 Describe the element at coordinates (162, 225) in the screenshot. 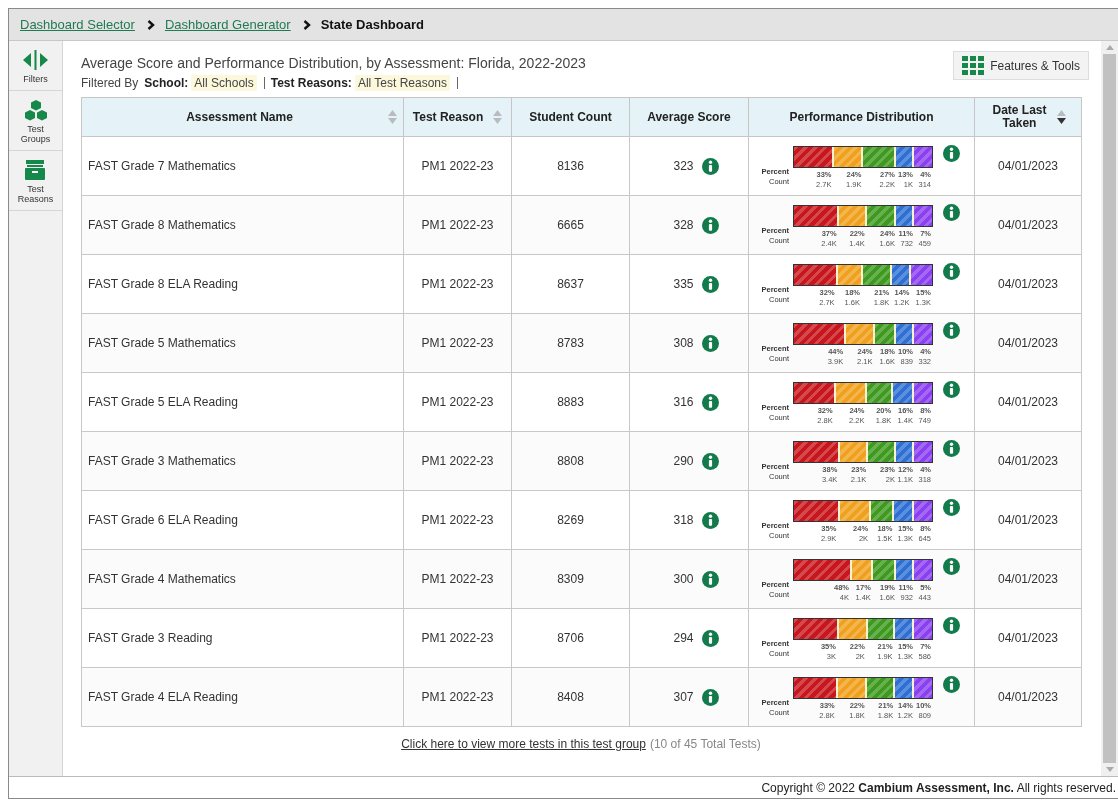

I see `assessment-name: FAST Grade 8 Mathematics` at that location.